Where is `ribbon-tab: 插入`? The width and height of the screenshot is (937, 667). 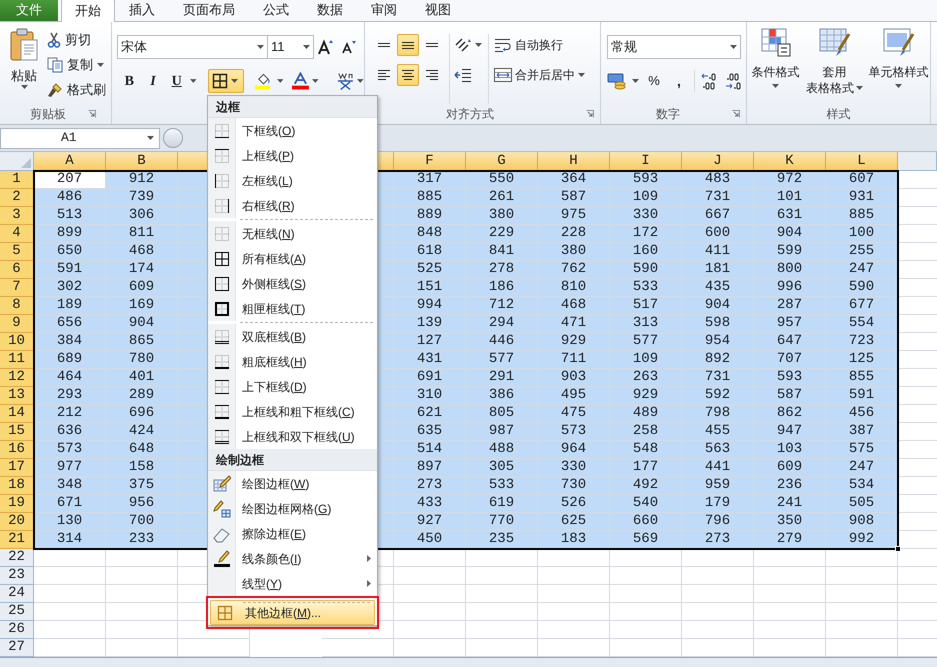
ribbon-tab: 插入 is located at coordinates (142, 10).